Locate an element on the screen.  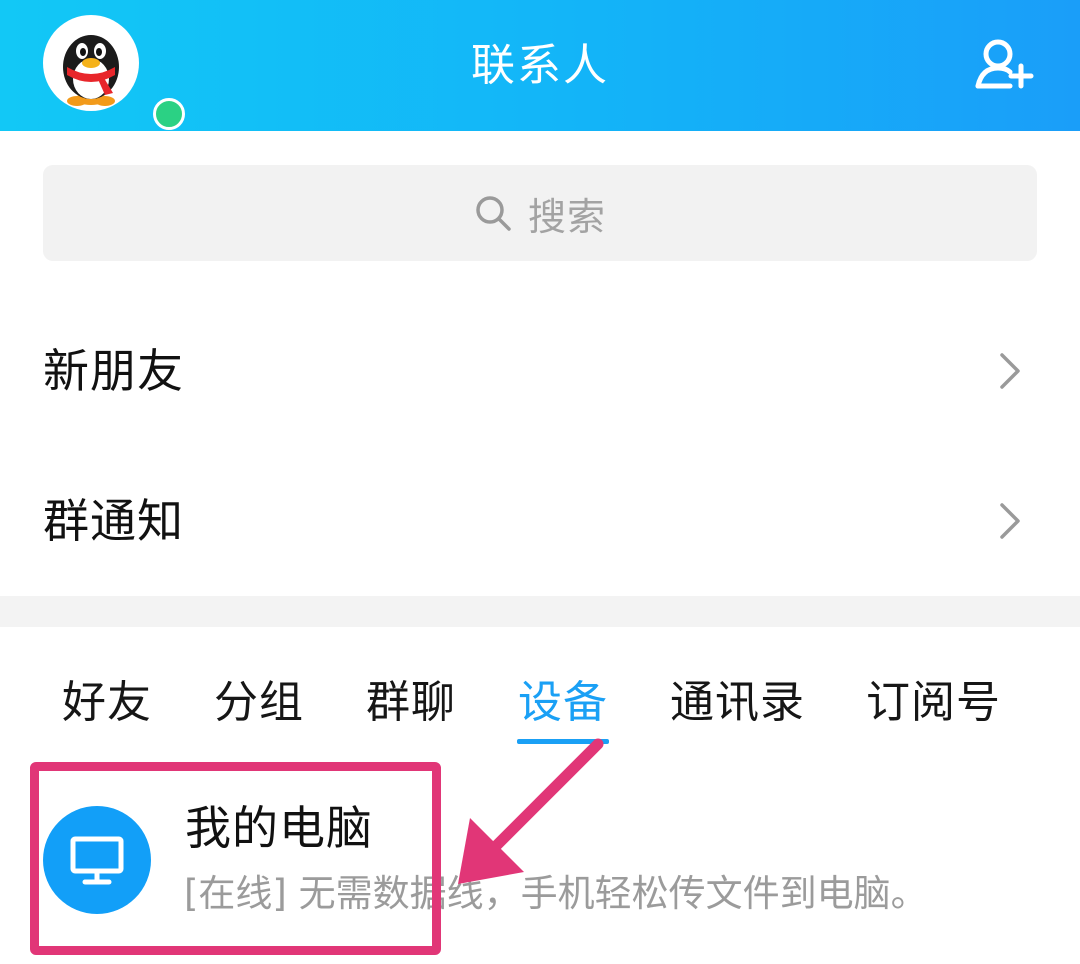
search-placeholder: 搜索 is located at coordinates (566, 216).